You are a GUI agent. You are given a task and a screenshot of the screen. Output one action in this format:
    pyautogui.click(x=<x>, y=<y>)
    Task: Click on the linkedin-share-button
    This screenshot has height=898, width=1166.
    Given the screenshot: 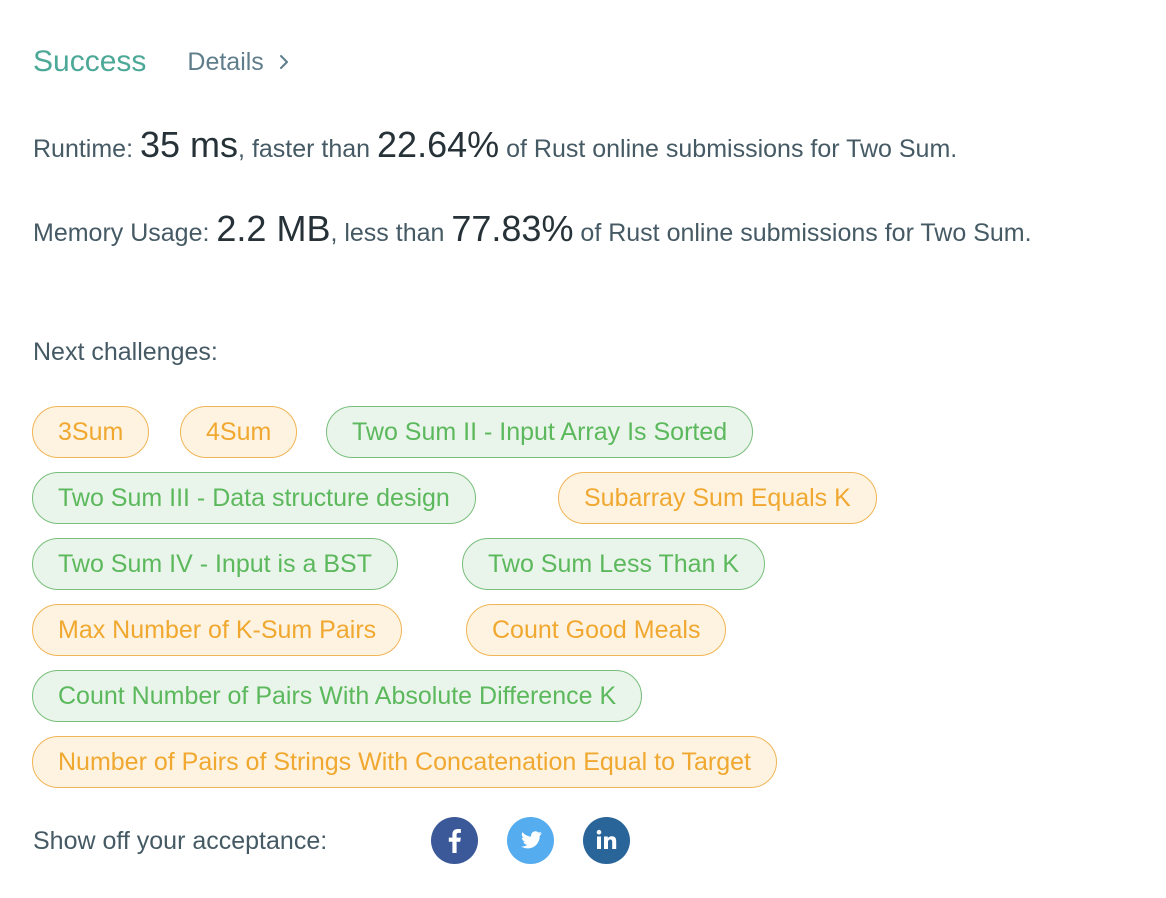 What is the action you would take?
    pyautogui.click(x=606, y=840)
    